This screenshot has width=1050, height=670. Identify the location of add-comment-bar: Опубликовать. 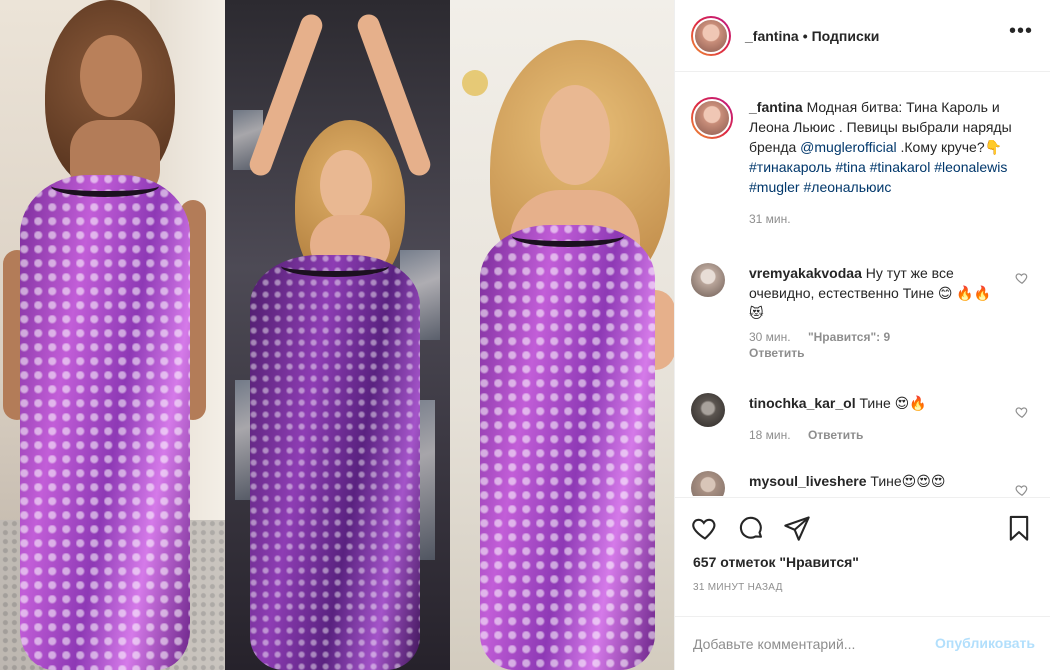
(862, 643).